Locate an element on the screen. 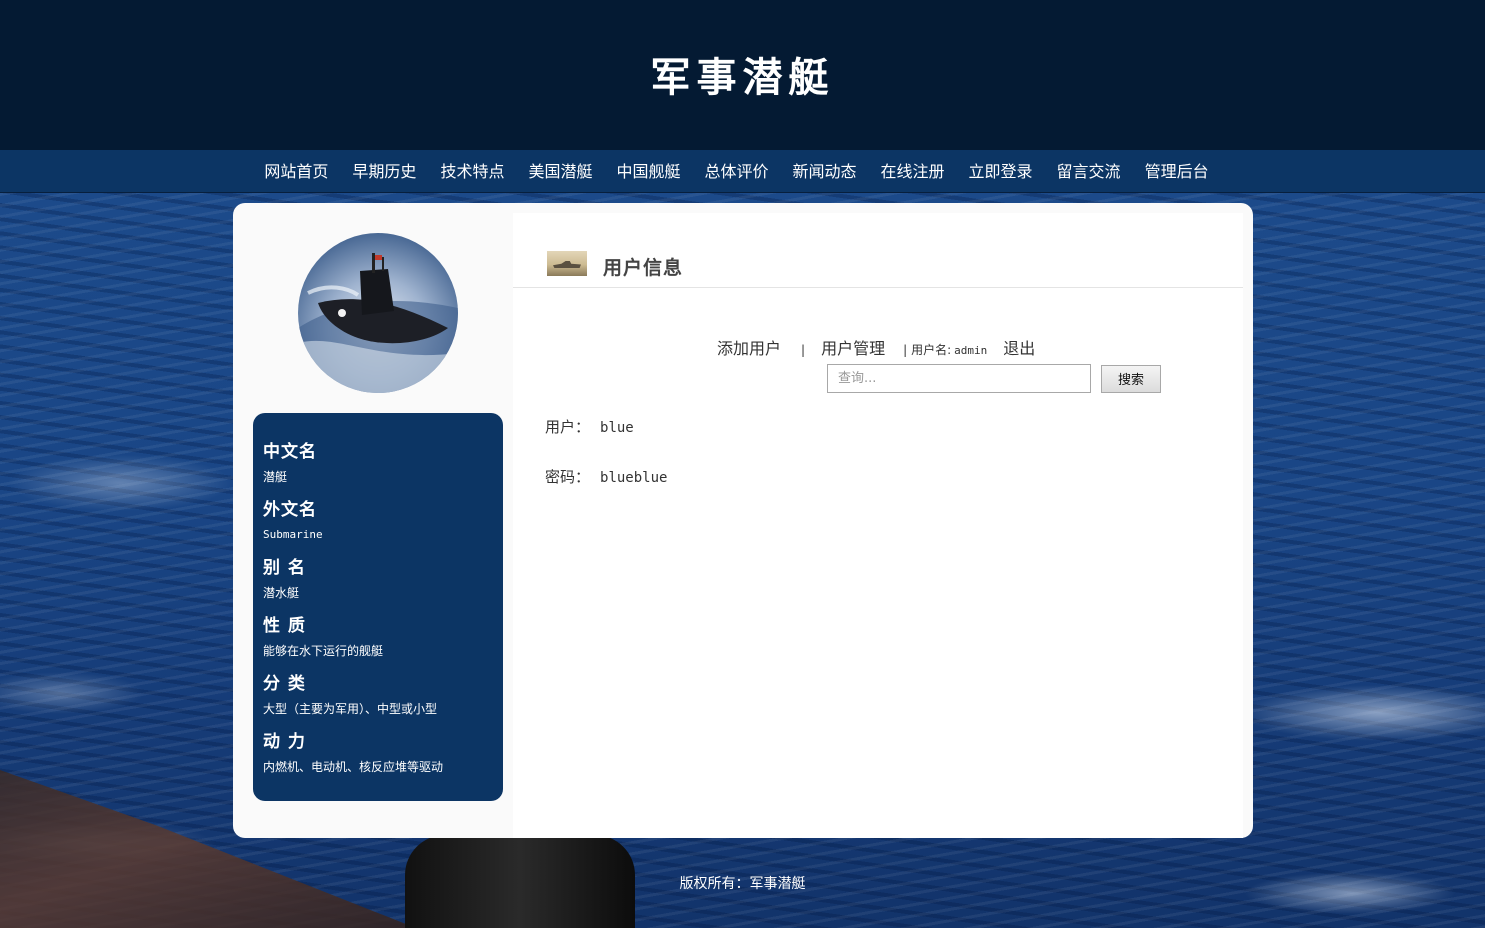 The height and width of the screenshot is (928, 1485). info-desc-alias: 潜水艇 is located at coordinates (281, 593).